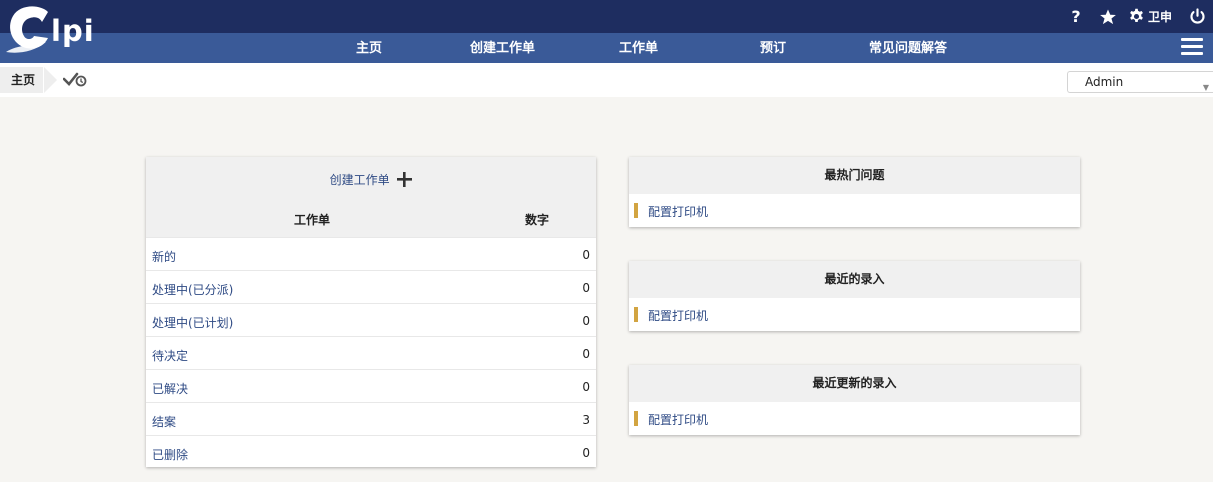 This screenshot has width=1213, height=482. Describe the element at coordinates (1136, 15) in the screenshot. I see `gear-icon` at that location.